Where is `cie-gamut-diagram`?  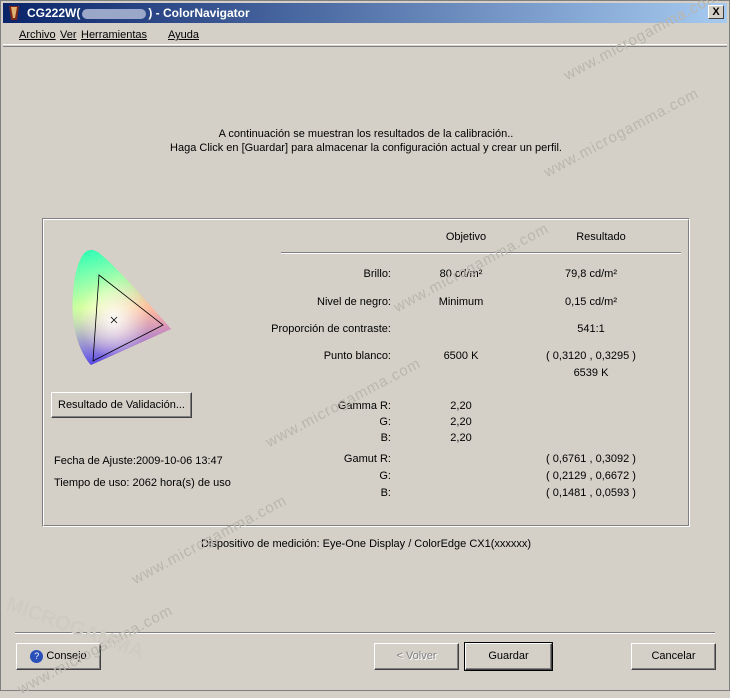
cie-gamut-diagram is located at coordinates (121, 307).